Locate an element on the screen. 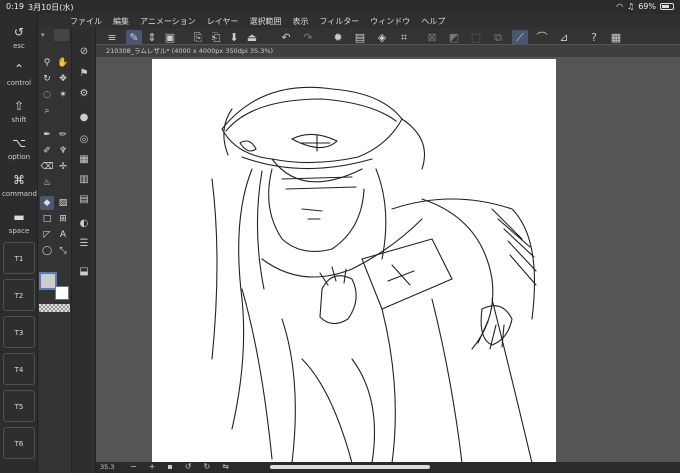  subtool-palette-icon: ⚑ is located at coordinates (84, 74).